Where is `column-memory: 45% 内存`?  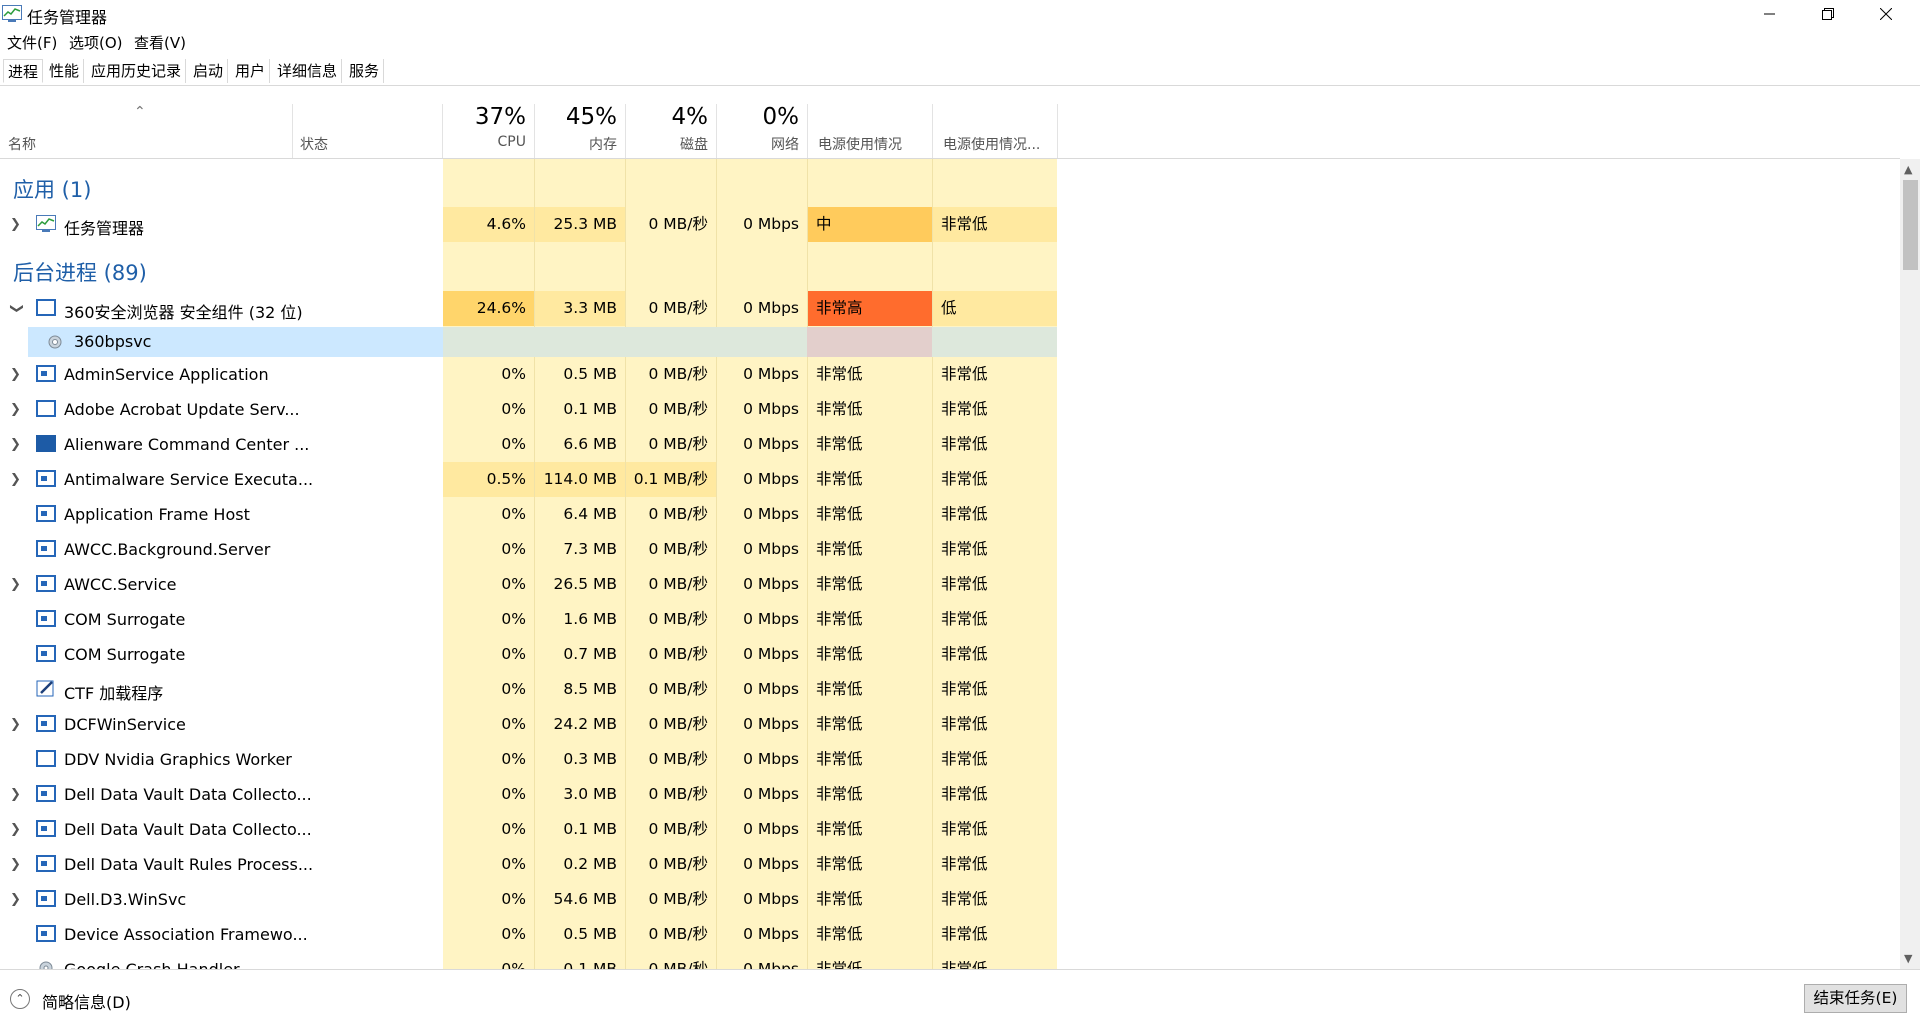 column-memory: 45% 内存 is located at coordinates (580, 131).